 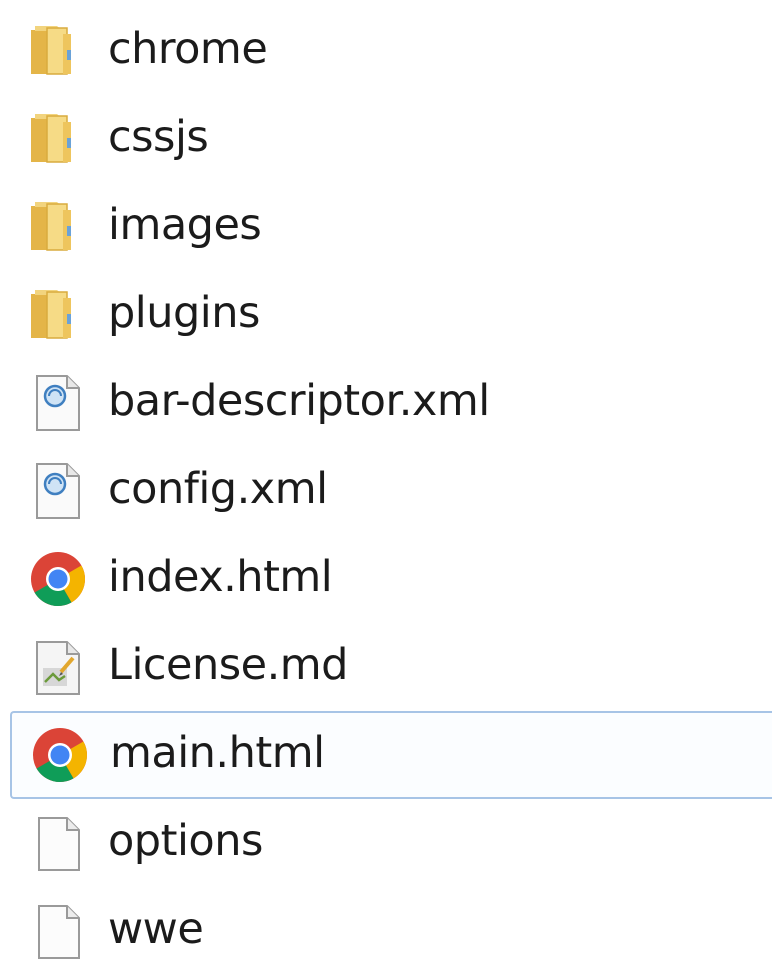 What do you see at coordinates (58, 667) in the screenshot?
I see `text-file-icon` at bounding box center [58, 667].